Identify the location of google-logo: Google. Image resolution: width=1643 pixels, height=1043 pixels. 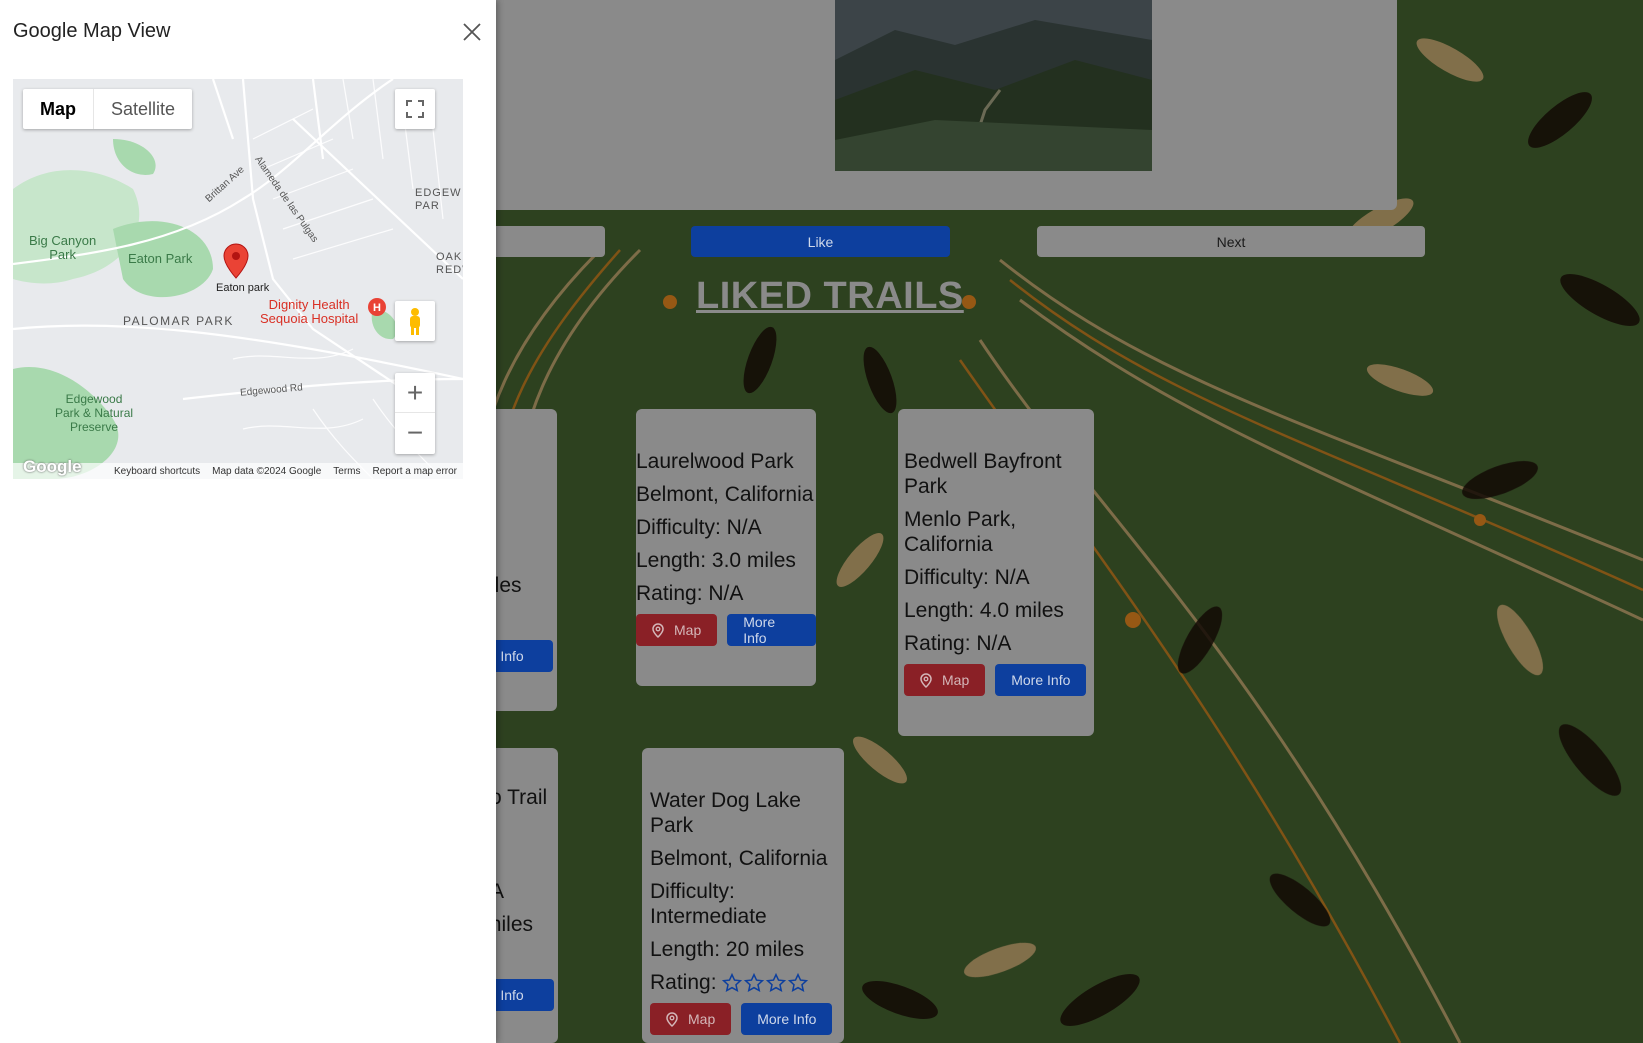
(52, 466).